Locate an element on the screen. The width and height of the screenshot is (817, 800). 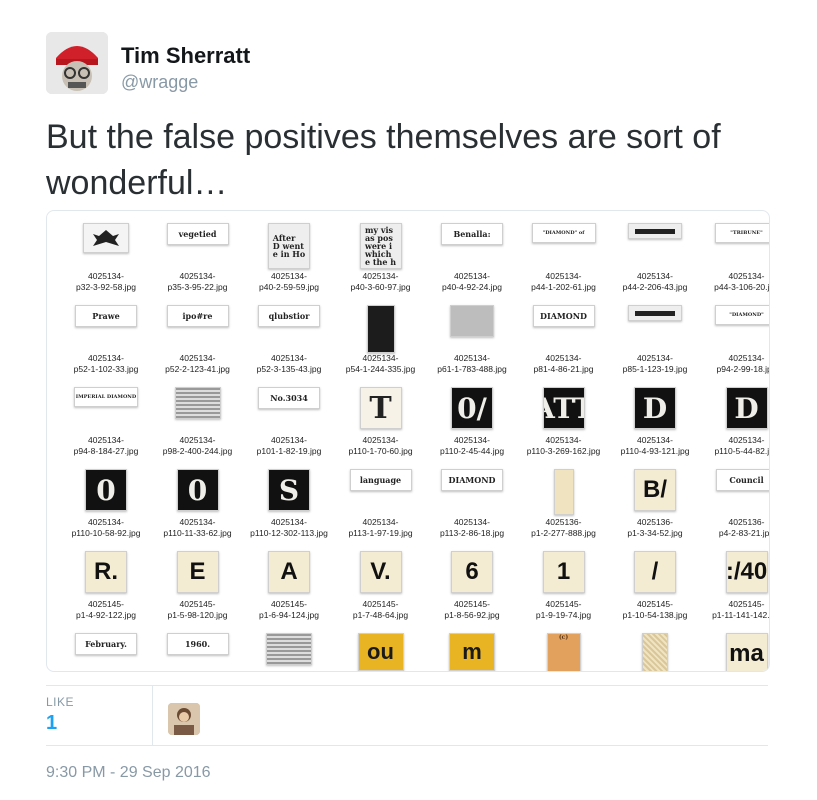
thumbnail-caption: 4025134- p101-1-82-19.jpg is located at coordinates (289, 445).